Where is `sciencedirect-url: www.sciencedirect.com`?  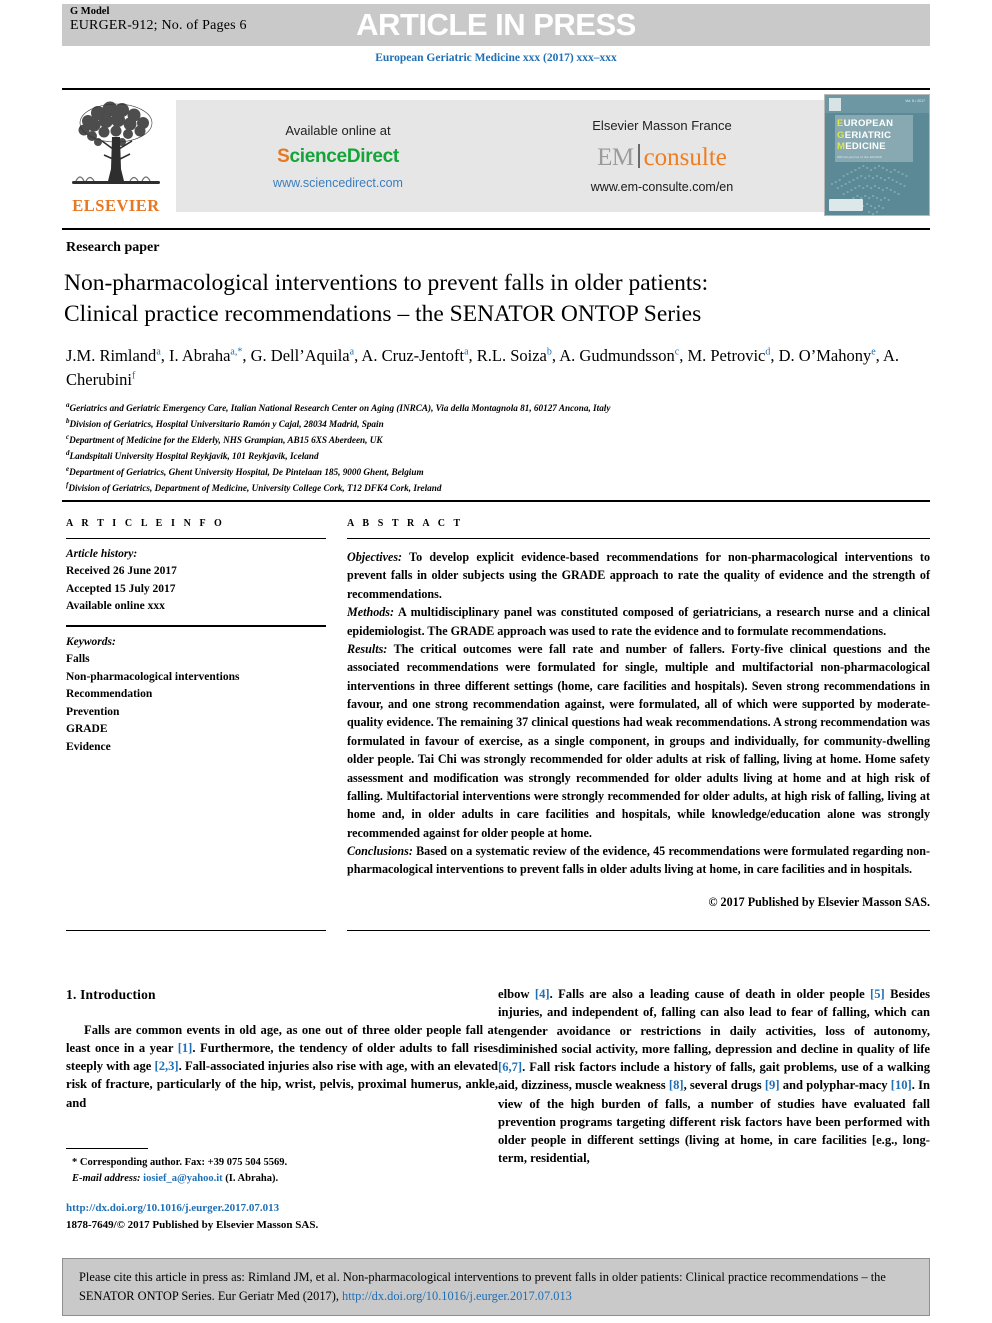 sciencedirect-url: www.sciencedirect.com is located at coordinates (338, 183).